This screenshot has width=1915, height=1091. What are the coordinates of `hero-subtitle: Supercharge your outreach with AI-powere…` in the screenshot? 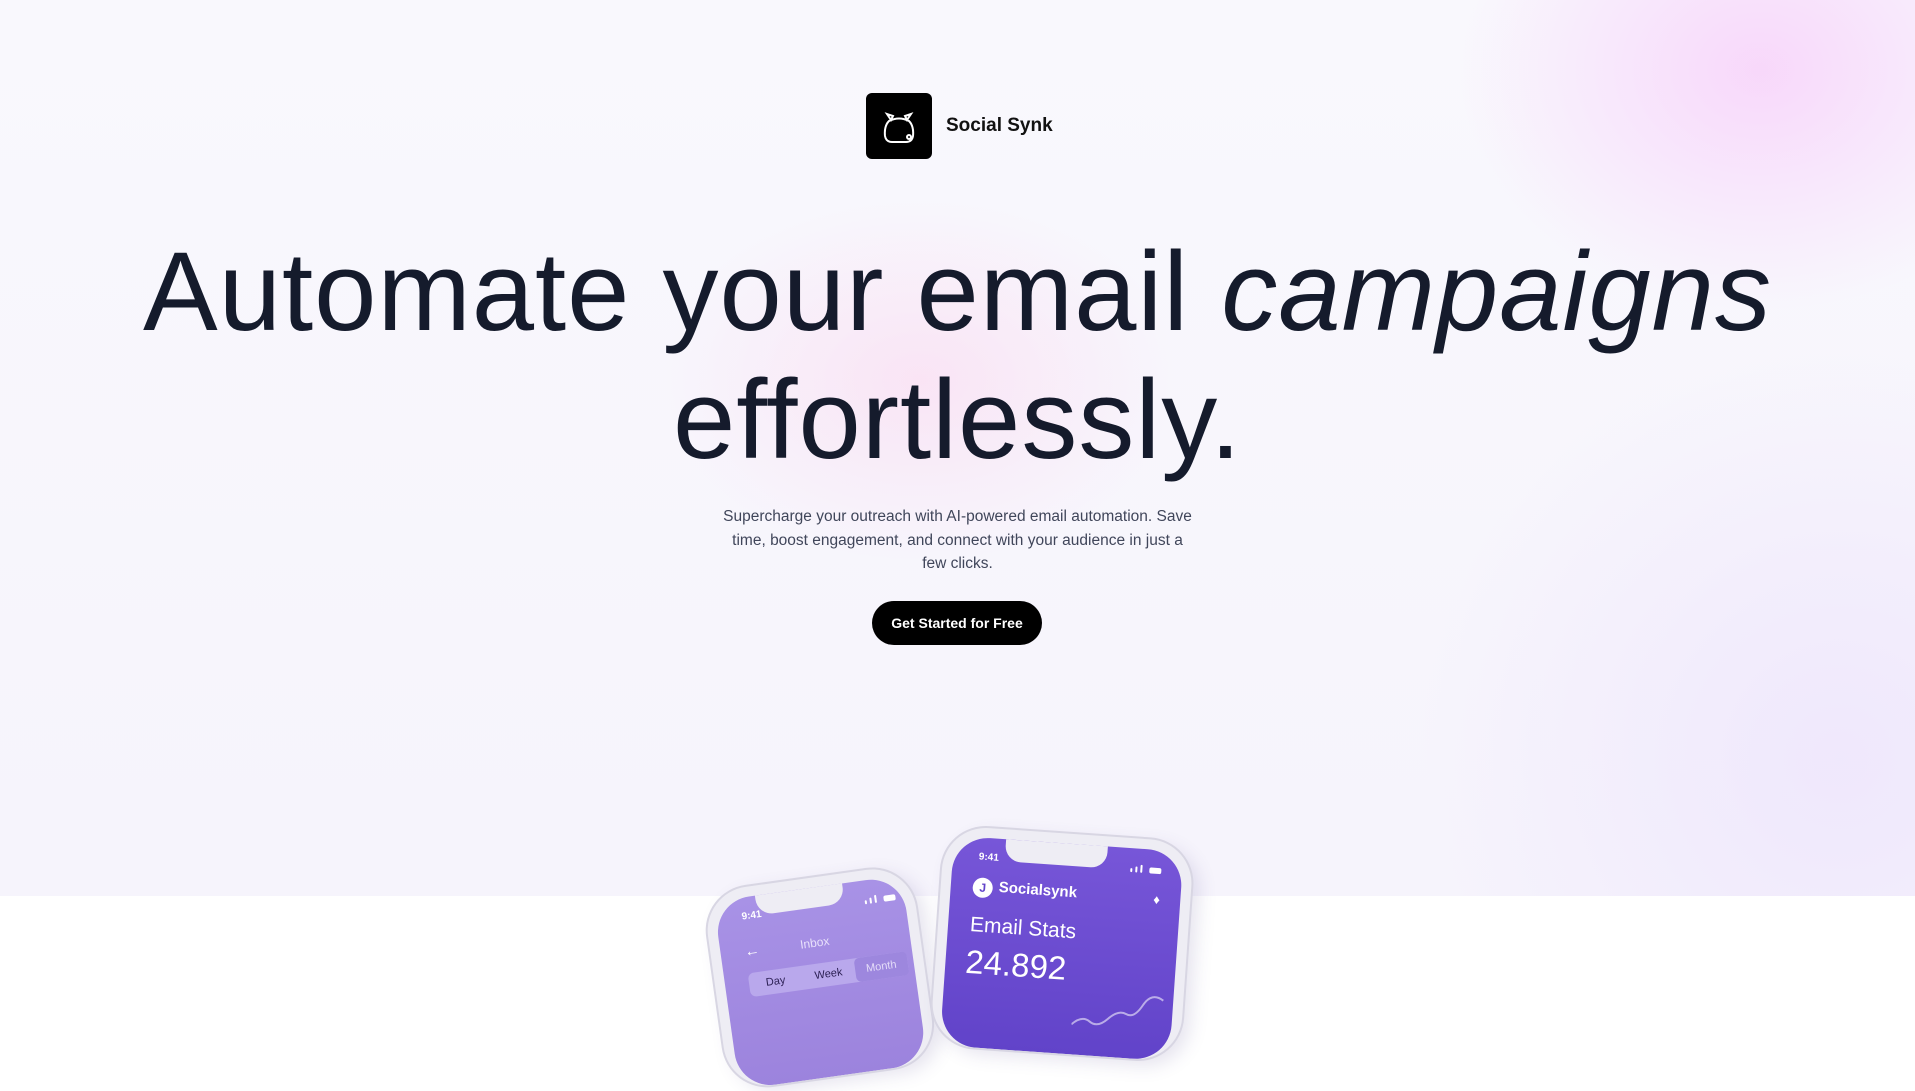 It's located at (957, 540).